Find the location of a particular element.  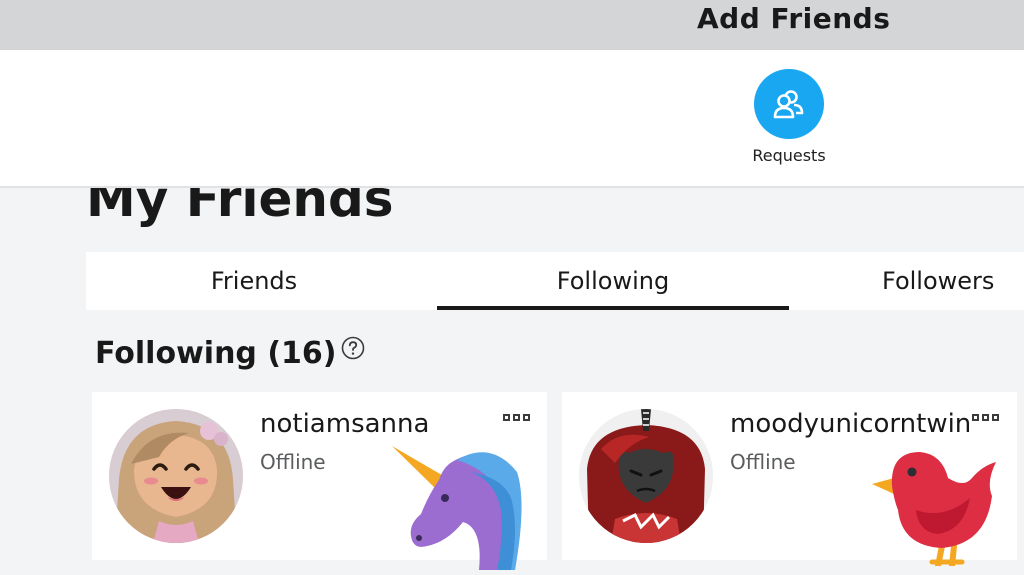

header-bar: Add Friends is located at coordinates (512, 25).